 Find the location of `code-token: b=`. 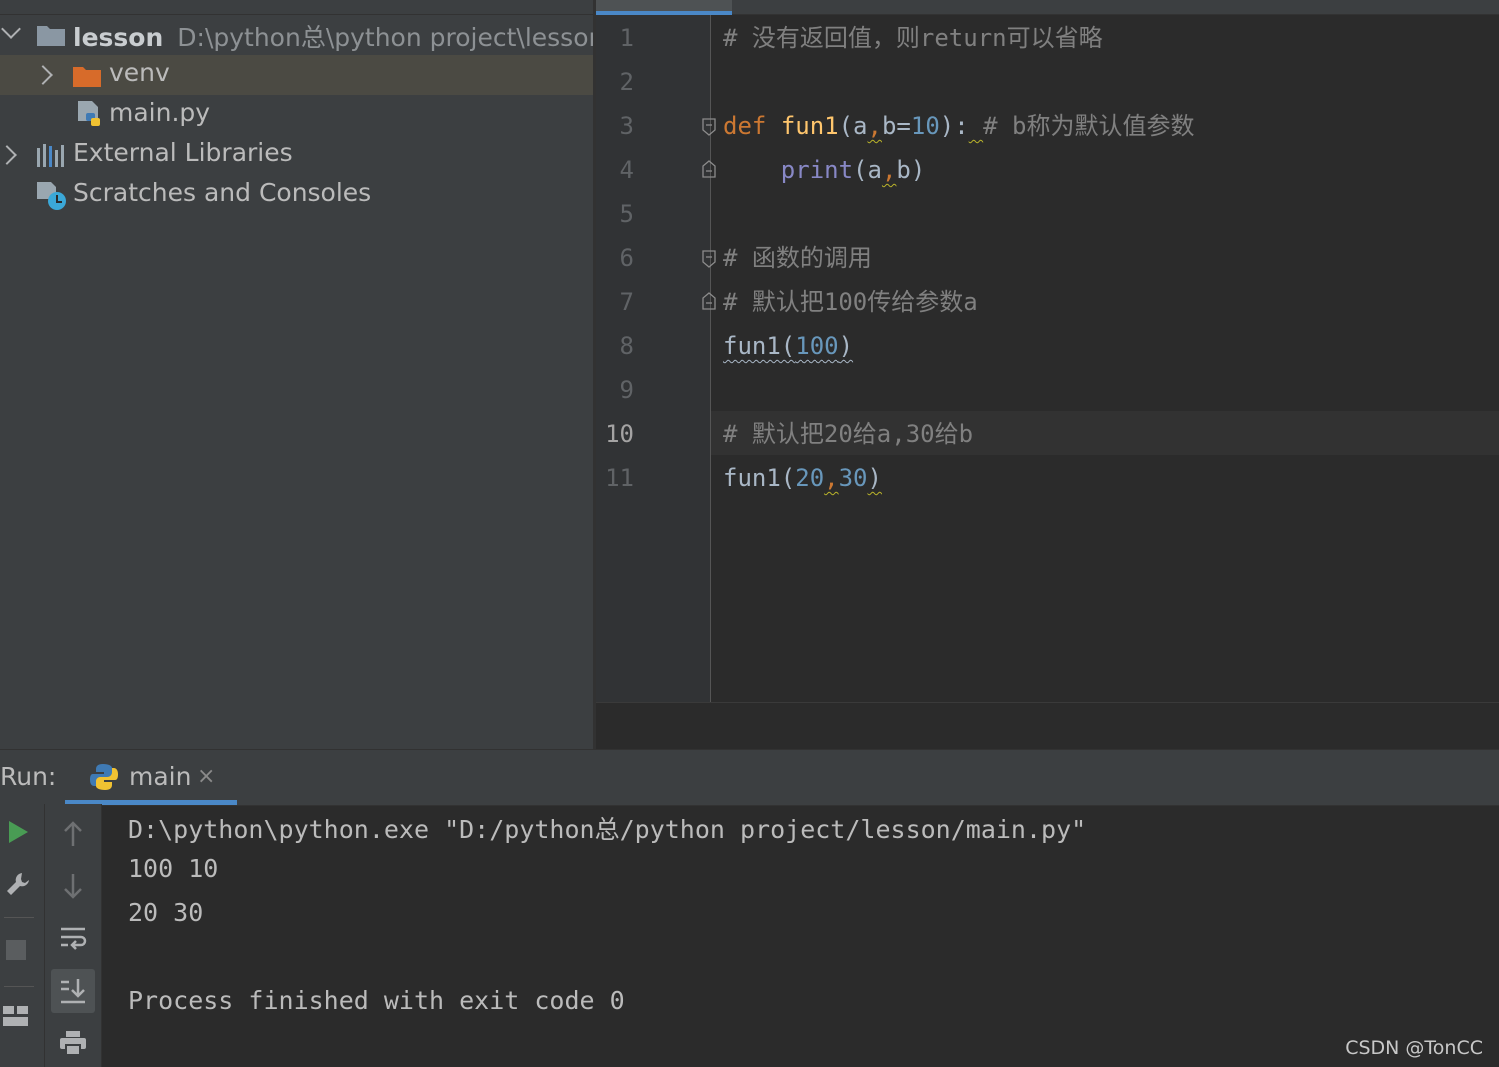

code-token: b= is located at coordinates (896, 126).